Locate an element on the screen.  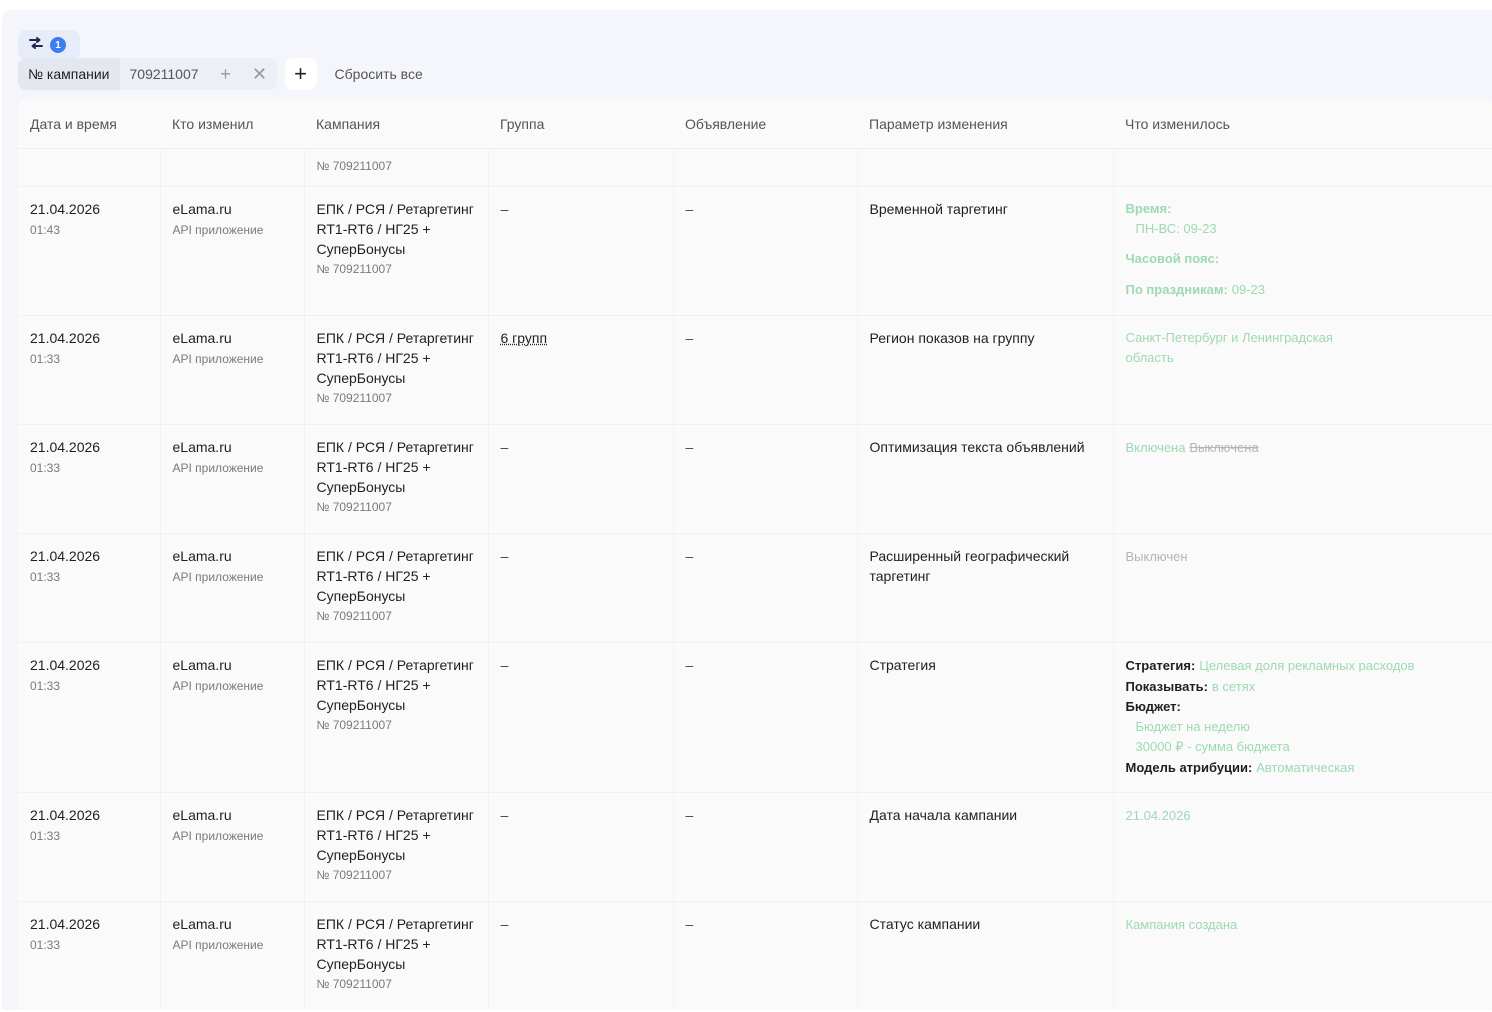
change-tz-label: Часовой пояс: is located at coordinates (1172, 258).